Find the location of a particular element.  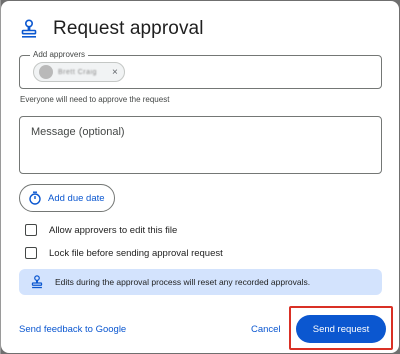

lock-file-checkbox is located at coordinates (31, 253).